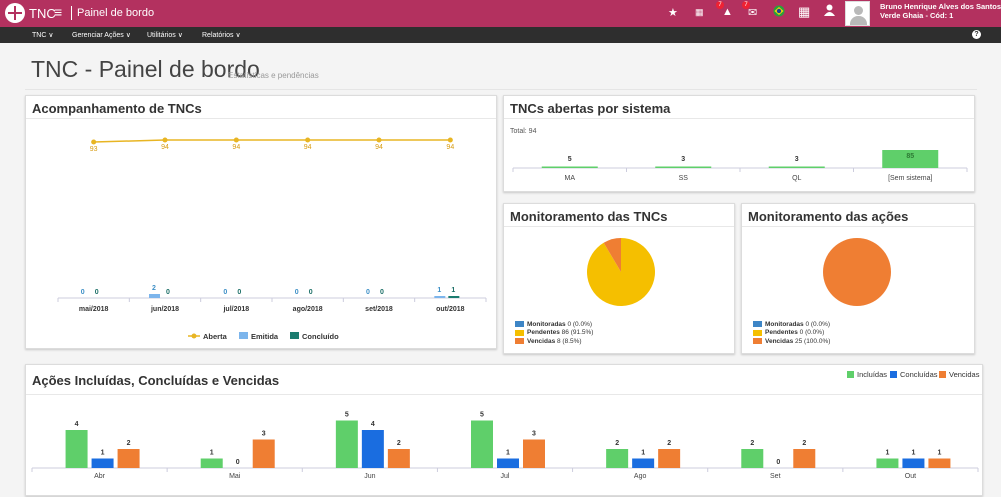 Image resolution: width=1001 pixels, height=497 pixels. Describe the element at coordinates (796, 178) in the screenshot. I see `x-tick-label: QL` at that location.